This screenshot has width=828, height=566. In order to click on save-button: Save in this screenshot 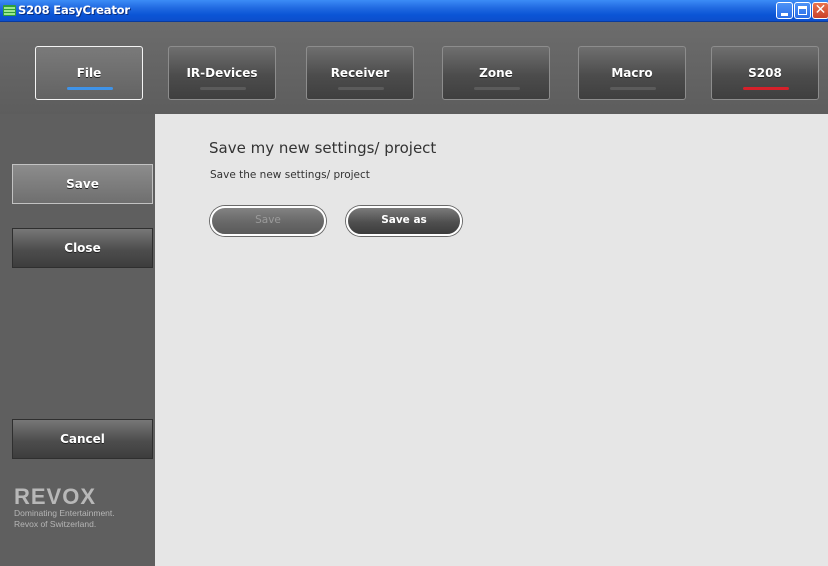, I will do `click(268, 221)`.